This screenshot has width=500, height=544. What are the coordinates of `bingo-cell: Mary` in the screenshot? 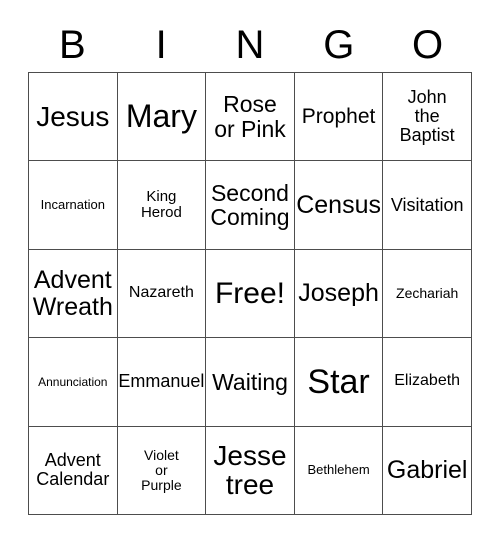 It's located at (162, 117).